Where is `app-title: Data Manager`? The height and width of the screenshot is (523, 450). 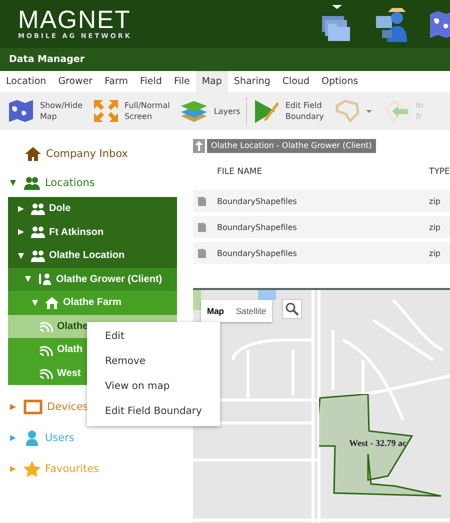
app-title: Data Manager is located at coordinates (47, 59).